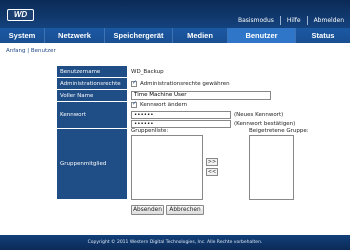 This screenshot has width=350, height=250. I want to click on submit-button: Absenden, so click(147, 210).